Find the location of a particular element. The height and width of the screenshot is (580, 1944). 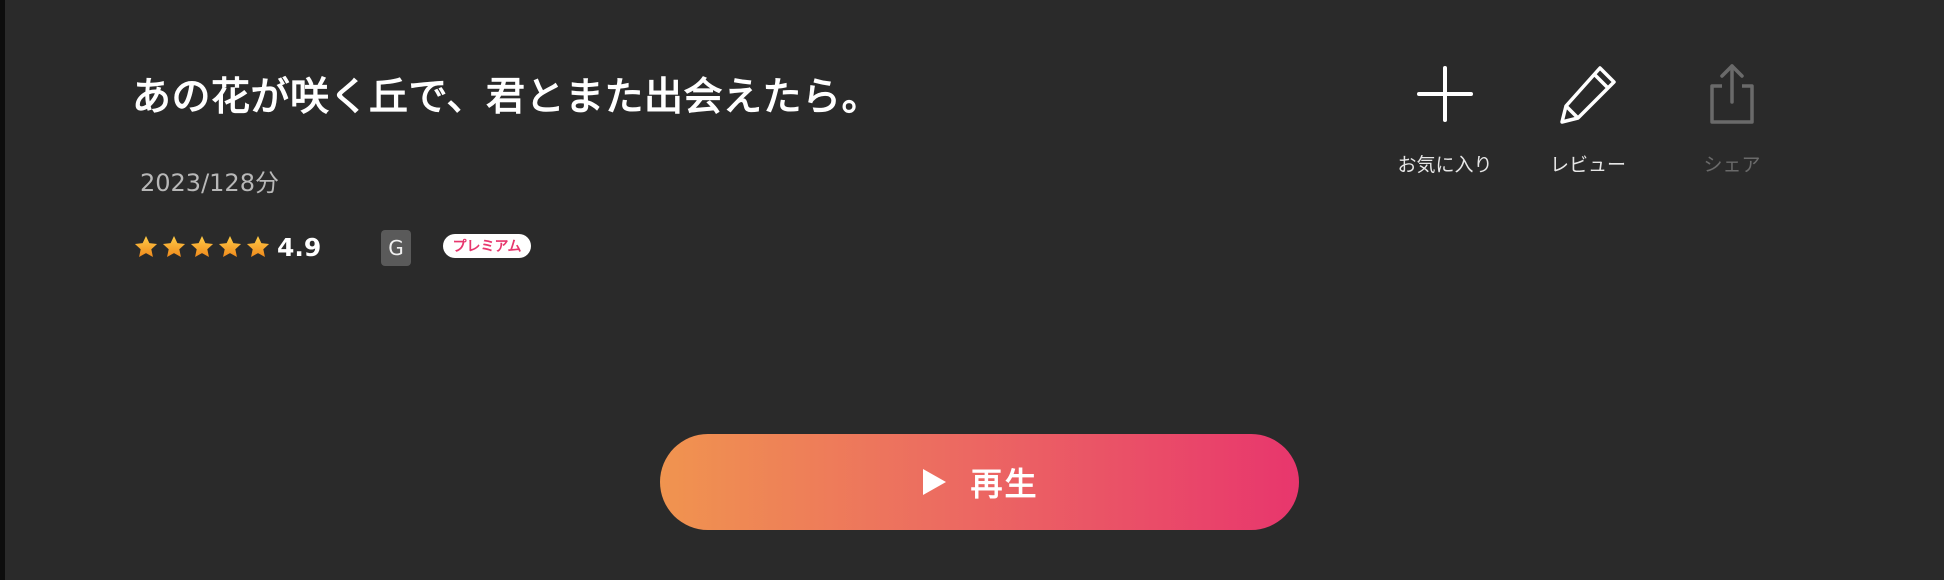

pencil-icon is located at coordinates (1588, 95).